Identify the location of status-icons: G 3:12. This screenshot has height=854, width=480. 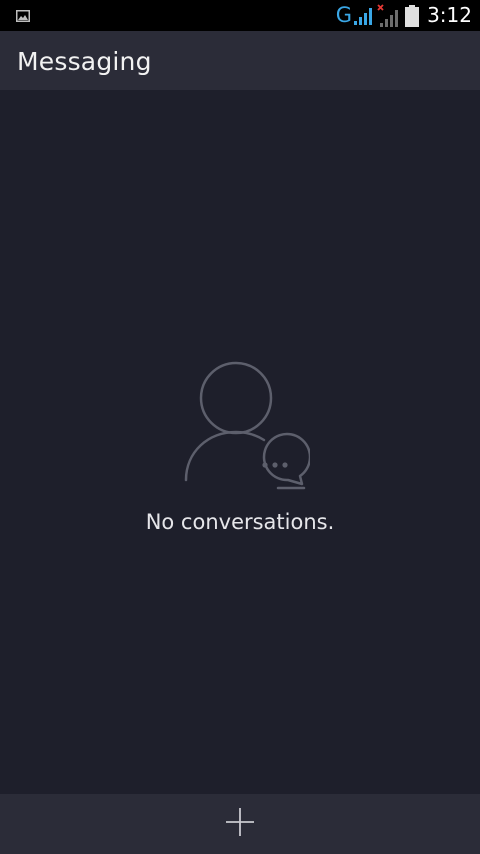
(404, 15).